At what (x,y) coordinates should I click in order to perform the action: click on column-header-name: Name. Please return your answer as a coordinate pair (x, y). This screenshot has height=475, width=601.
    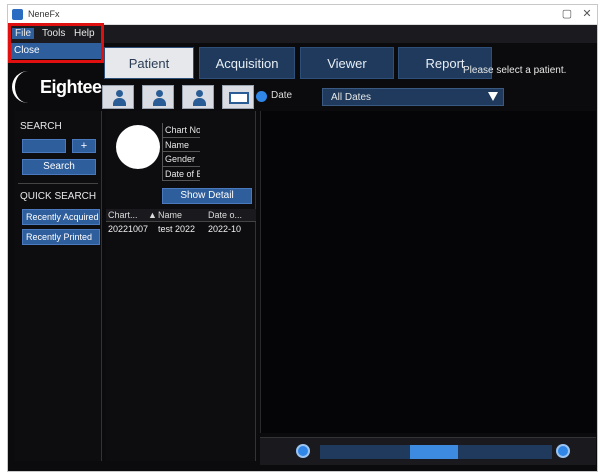
    Looking at the image, I should click on (181, 215).